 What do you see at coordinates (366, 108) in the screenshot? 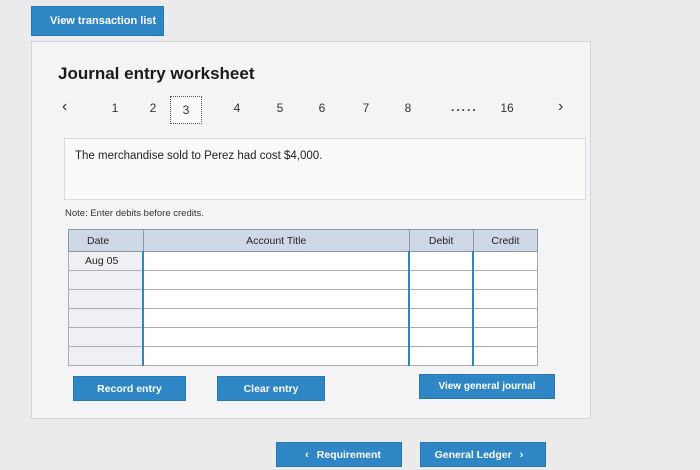
I see `page-7: 7` at bounding box center [366, 108].